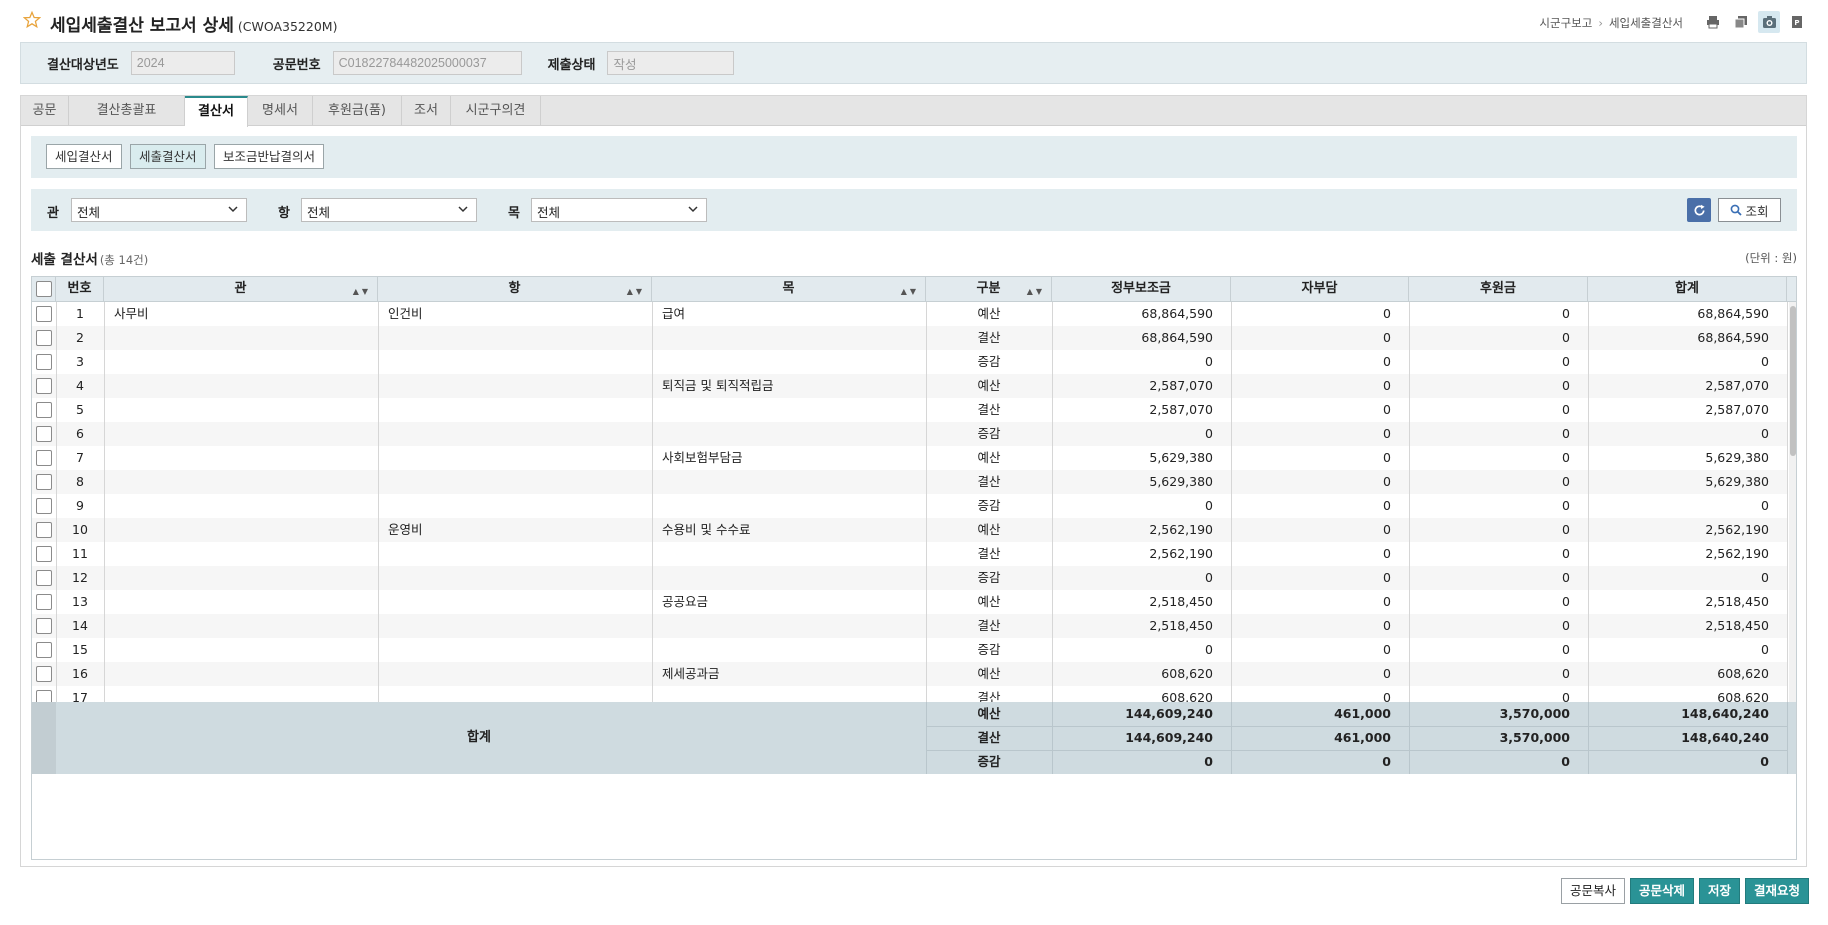 The image size is (1828, 925). I want to click on approval-request-button: 결재요청, so click(1776, 891).